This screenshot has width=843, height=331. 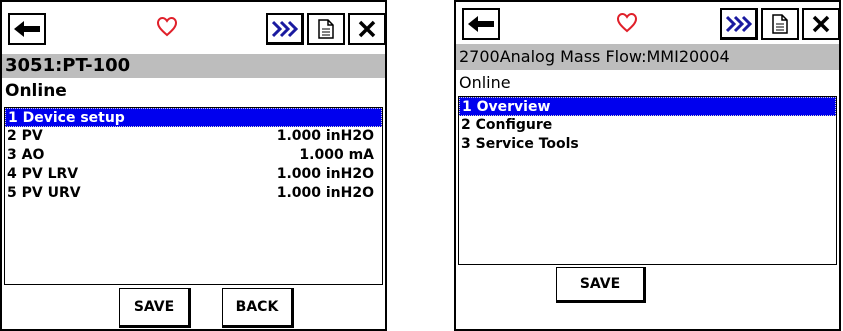 I want to click on menu-item-label: 1 Overview, so click(x=506, y=107).